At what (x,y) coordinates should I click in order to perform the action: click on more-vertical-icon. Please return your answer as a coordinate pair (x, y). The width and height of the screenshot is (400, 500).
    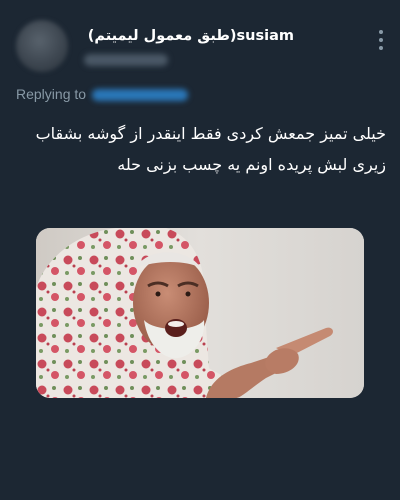
    Looking at the image, I should click on (381, 43).